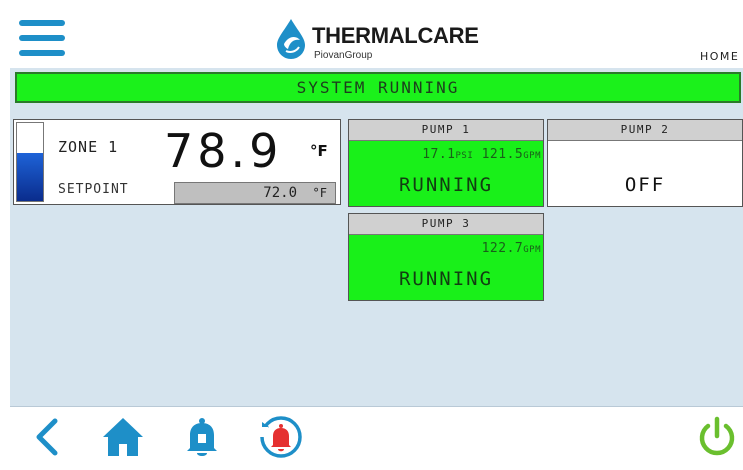 Image resolution: width=743 pixels, height=470 pixels. I want to click on system-status-text: SYSTEM RUNNING, so click(378, 87).